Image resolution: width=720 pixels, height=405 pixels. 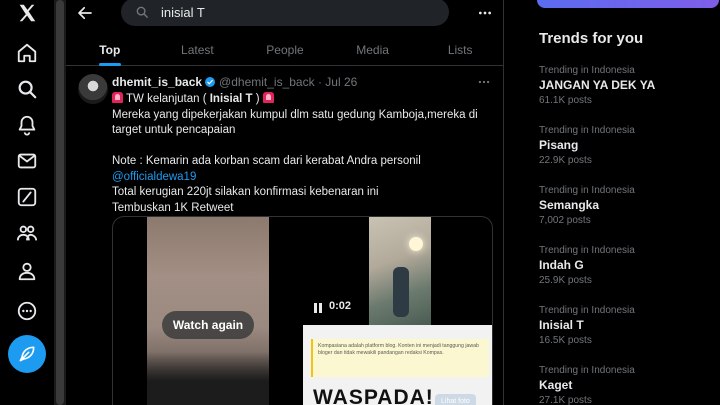 What do you see at coordinates (267, 82) in the screenshot?
I see `author-handle: @dhemit_is_back` at bounding box center [267, 82].